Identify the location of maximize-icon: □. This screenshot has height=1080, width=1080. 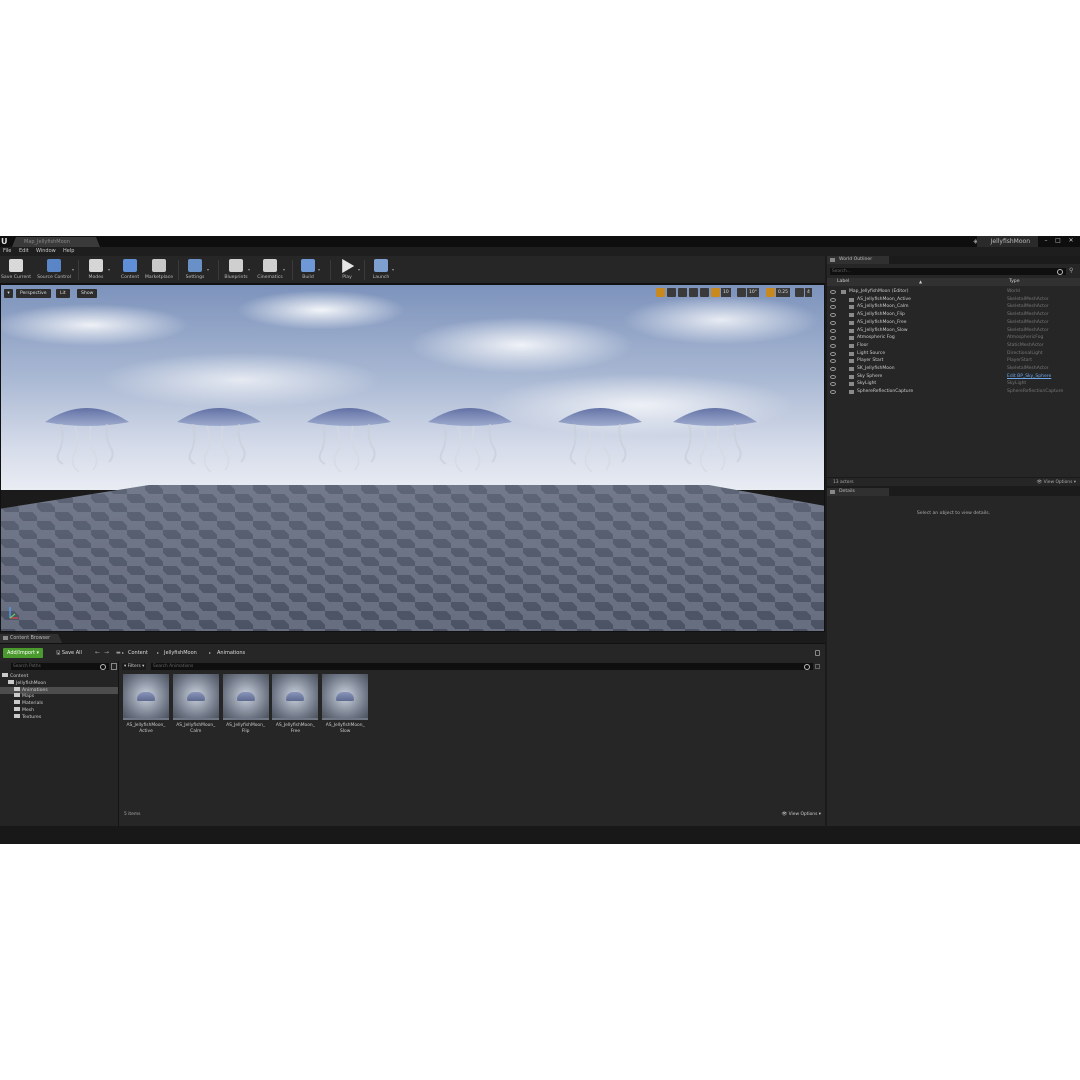
(1058, 241).